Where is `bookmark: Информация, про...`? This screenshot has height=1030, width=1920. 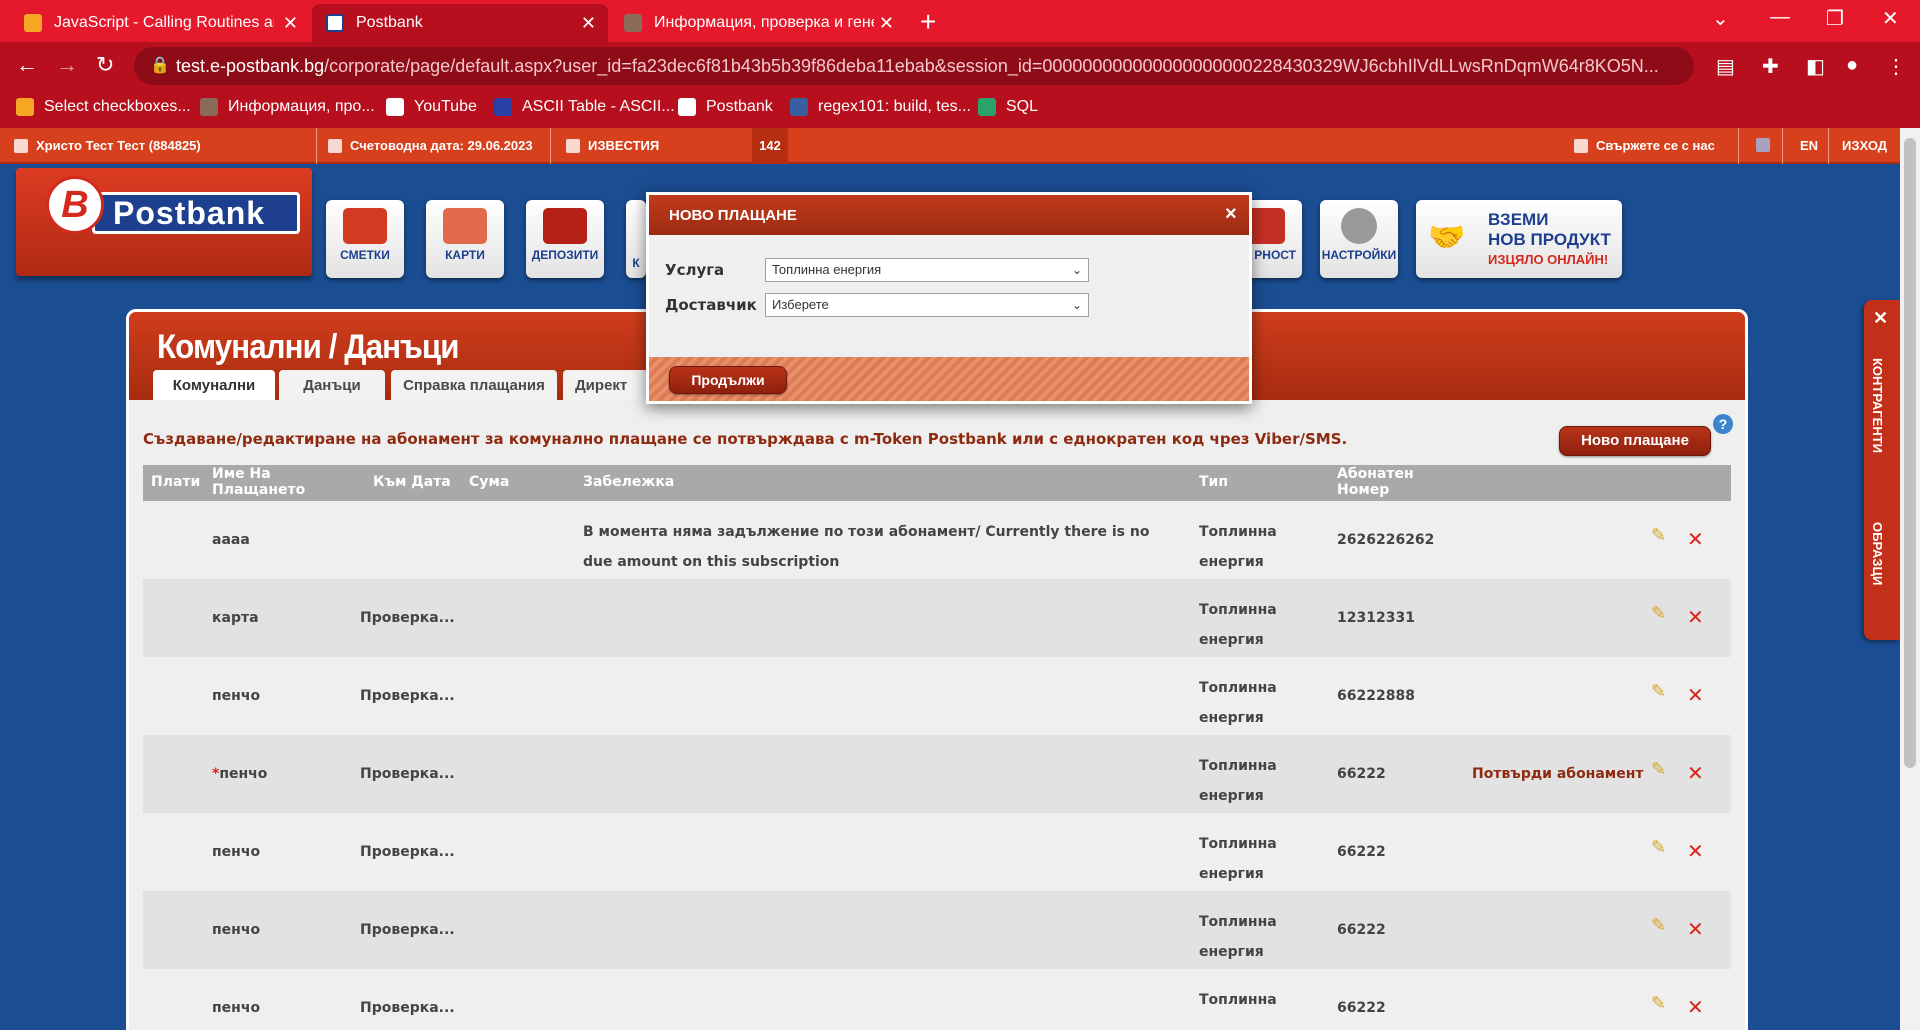
bookmark: Информация, про... is located at coordinates (287, 107).